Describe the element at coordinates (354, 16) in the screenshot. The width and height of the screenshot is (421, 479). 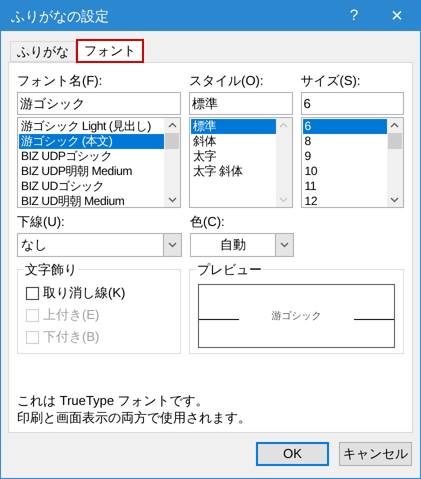
I see `help-button: ?` at that location.